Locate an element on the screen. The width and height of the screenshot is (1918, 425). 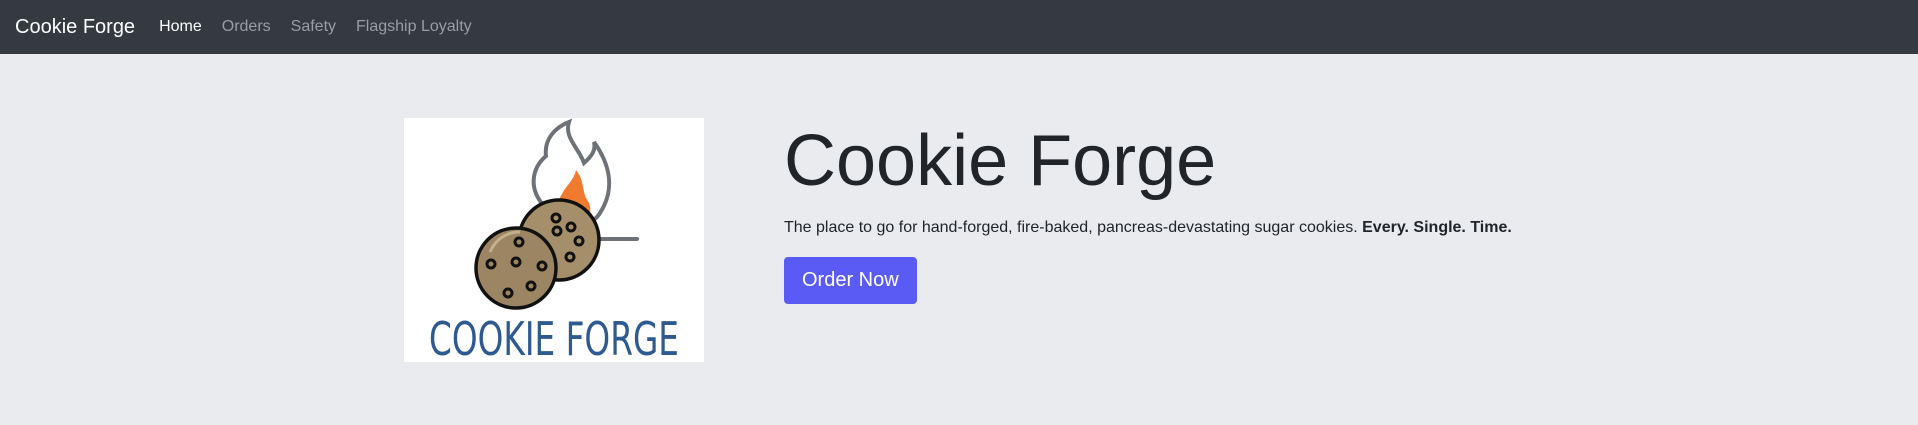
nav-item-flagship-loyalty: Flagship Loyalty is located at coordinates (414, 27).